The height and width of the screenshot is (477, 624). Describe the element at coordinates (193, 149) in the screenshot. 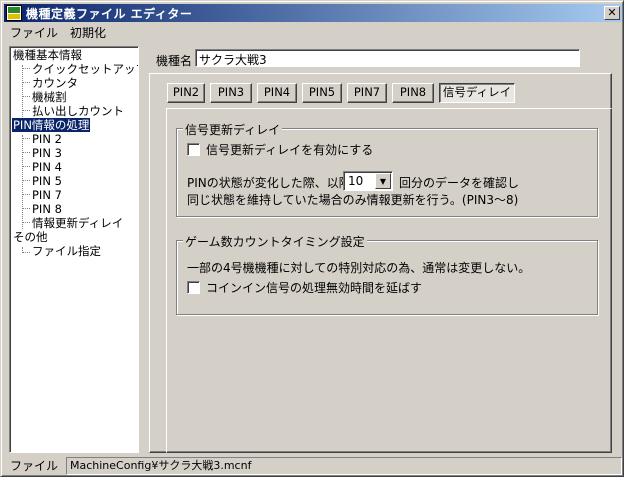

I see `enable-signal-delay-box` at that location.